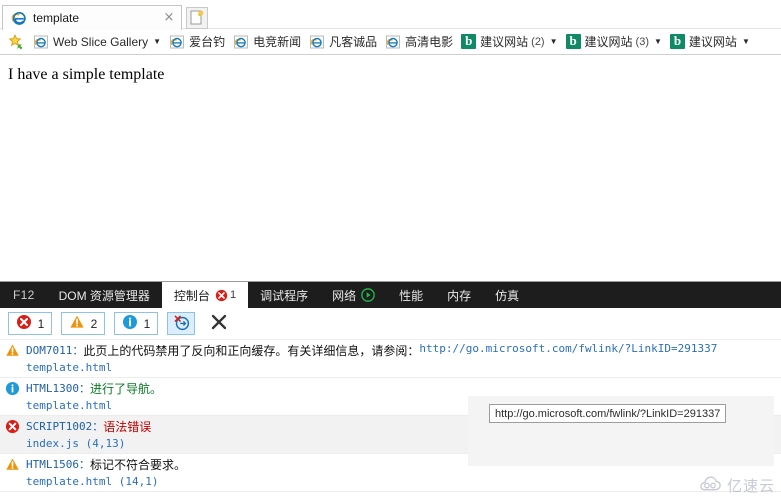  Describe the element at coordinates (207, 41) in the screenshot. I see `favorites-item-label: 爱台钓` at that location.